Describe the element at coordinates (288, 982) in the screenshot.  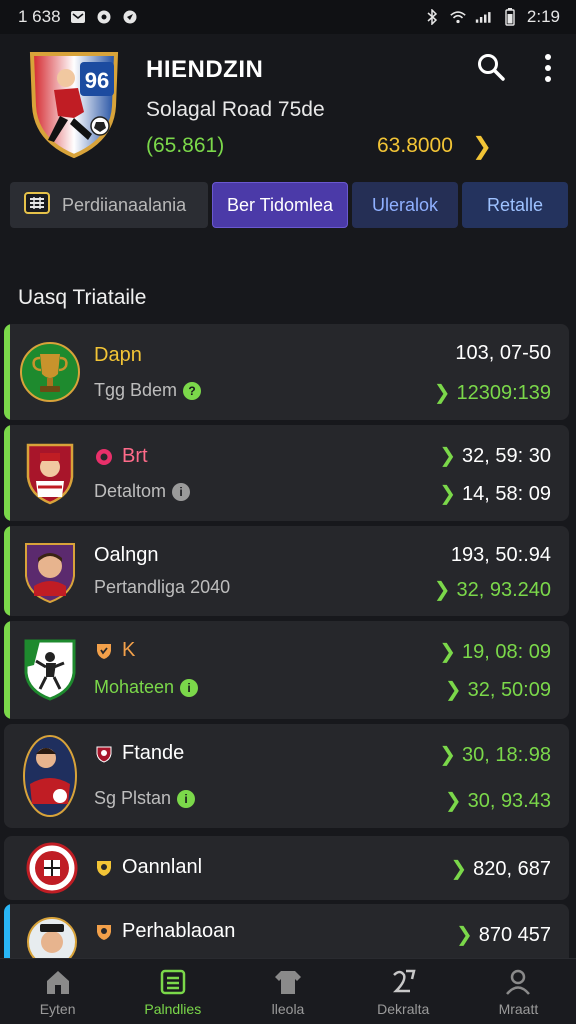
I see `shirt-icon` at that location.